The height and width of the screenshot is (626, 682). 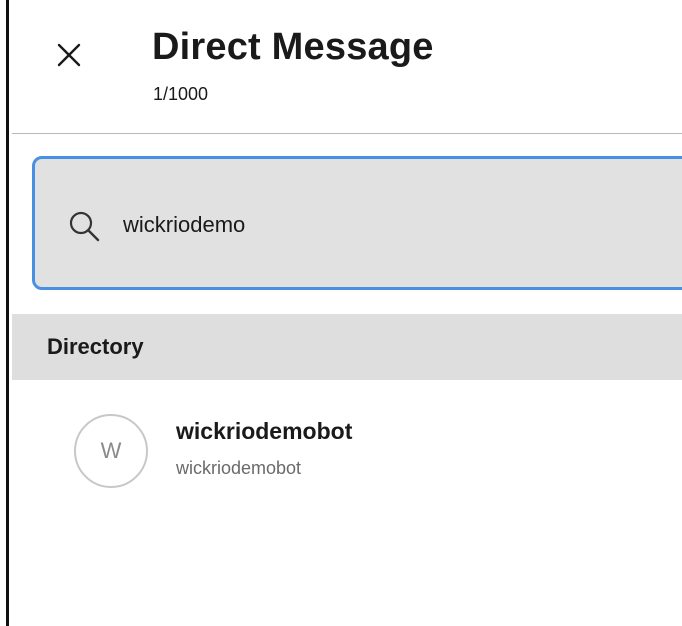 I want to click on search-input, so click(x=383, y=225).